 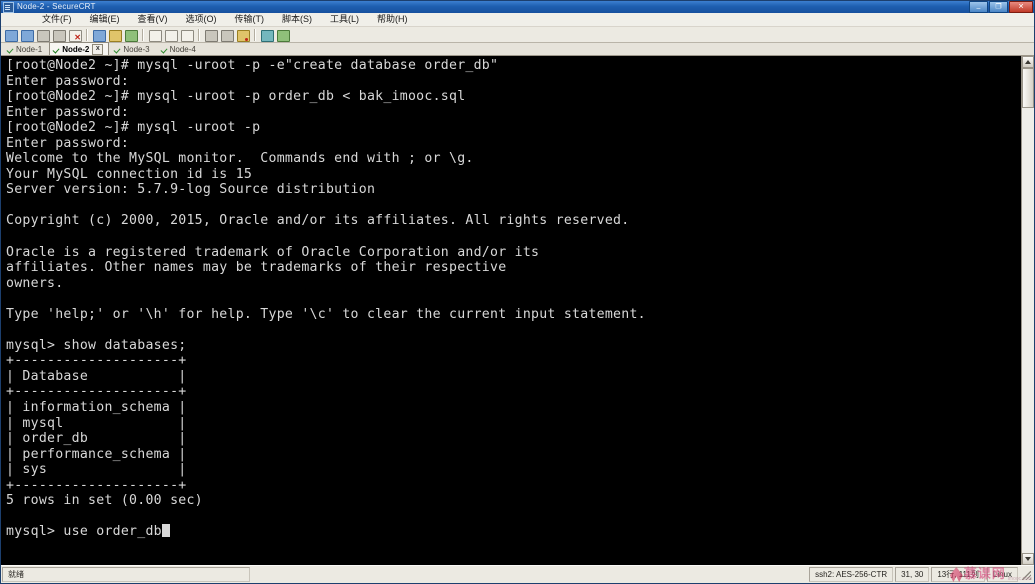 What do you see at coordinates (1021, 7) in the screenshot?
I see `close-button: ✕` at bounding box center [1021, 7].